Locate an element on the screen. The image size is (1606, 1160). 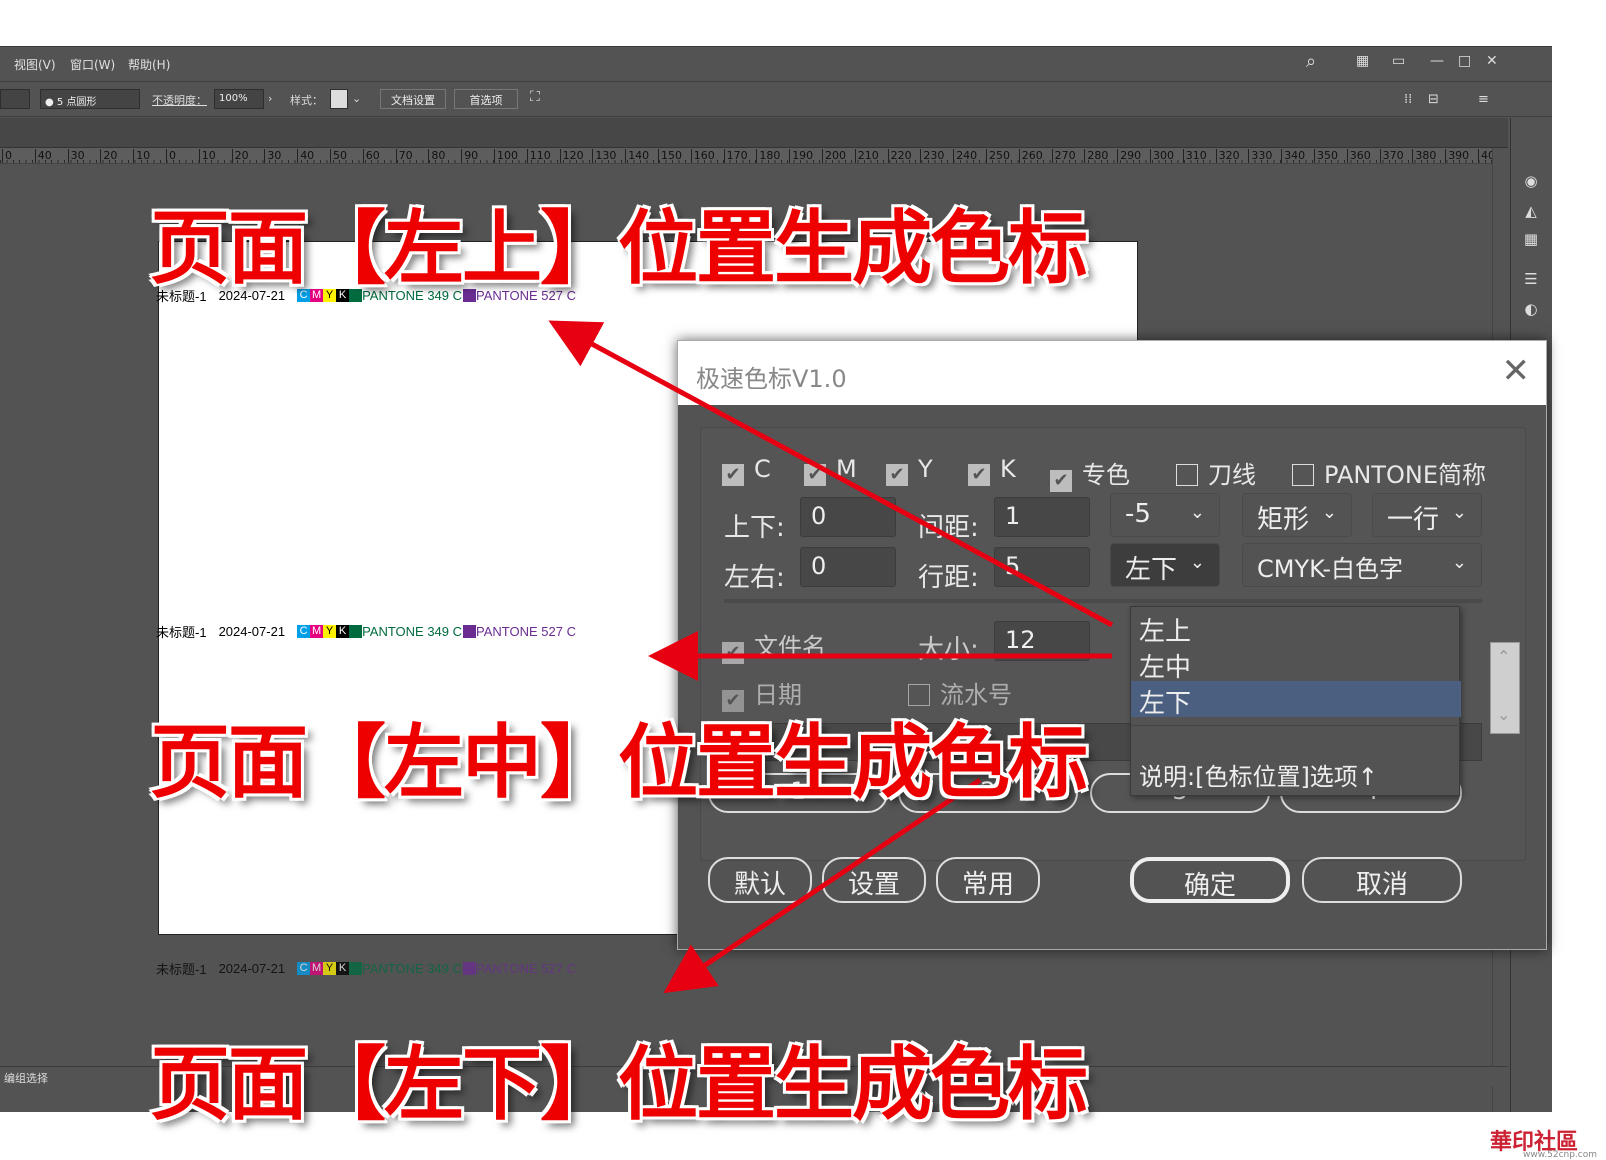
spacing-label: 间距: is located at coordinates (948, 528).